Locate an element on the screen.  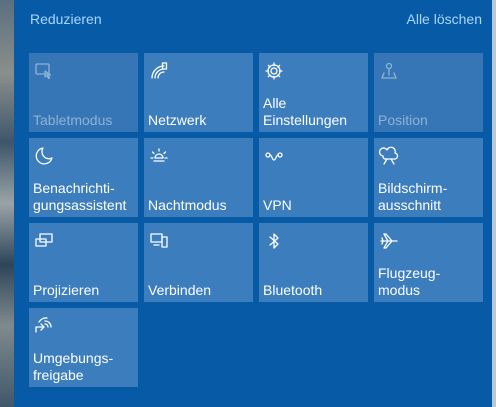
location-icon is located at coordinates (389, 71).